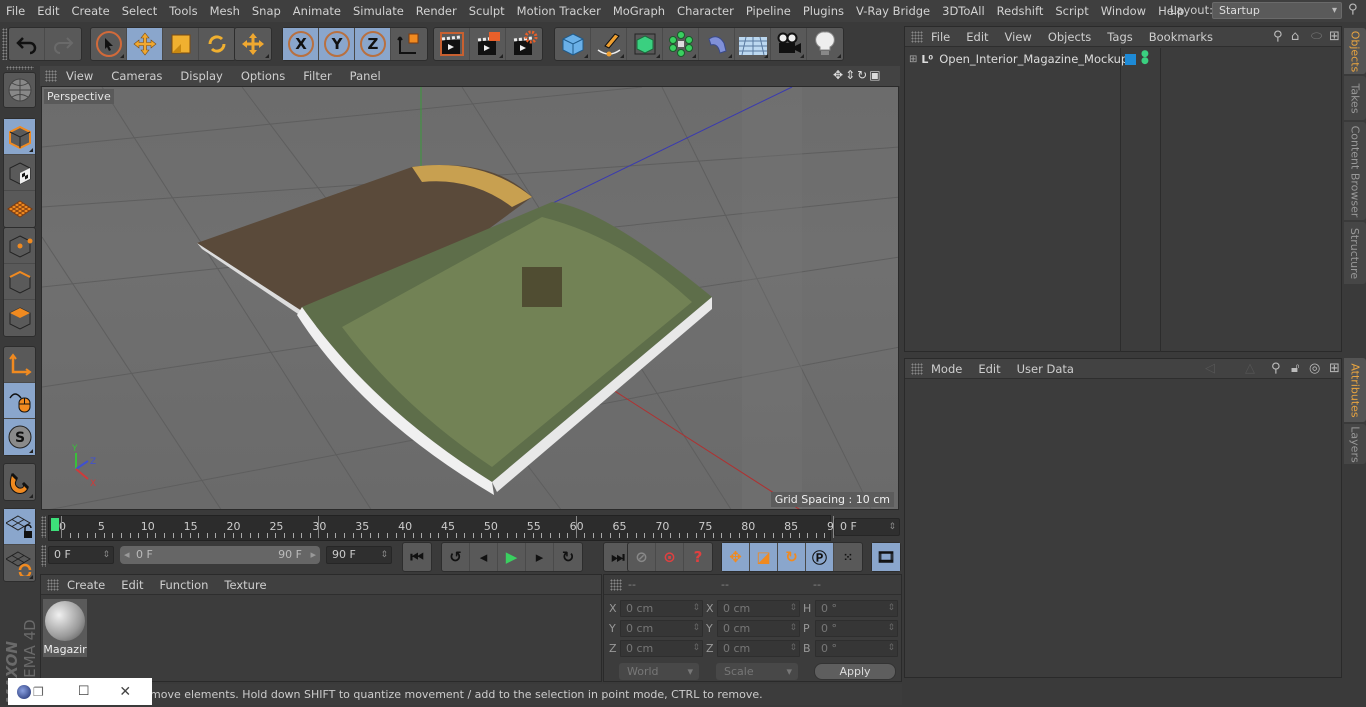 The height and width of the screenshot is (707, 1366). Describe the element at coordinates (524, 44) in the screenshot. I see `render-settings-button` at that location.